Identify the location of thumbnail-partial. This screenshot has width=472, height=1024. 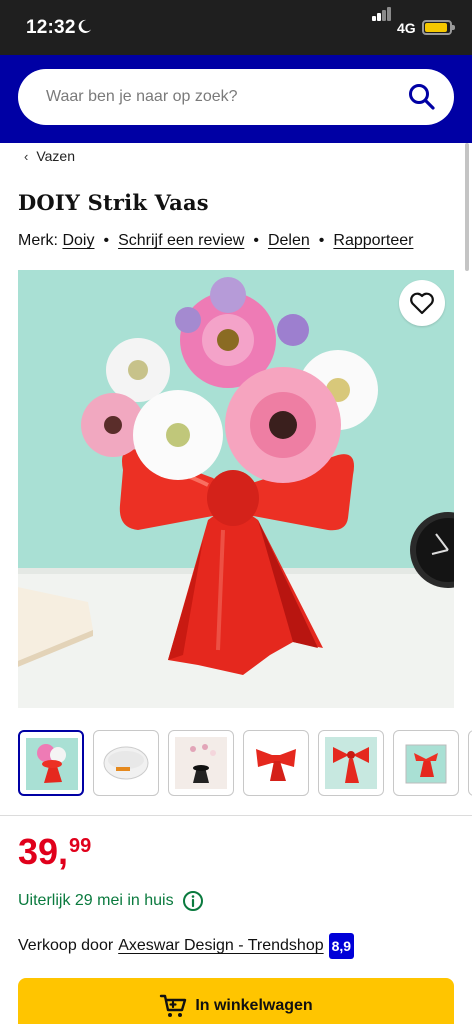
(470, 763).